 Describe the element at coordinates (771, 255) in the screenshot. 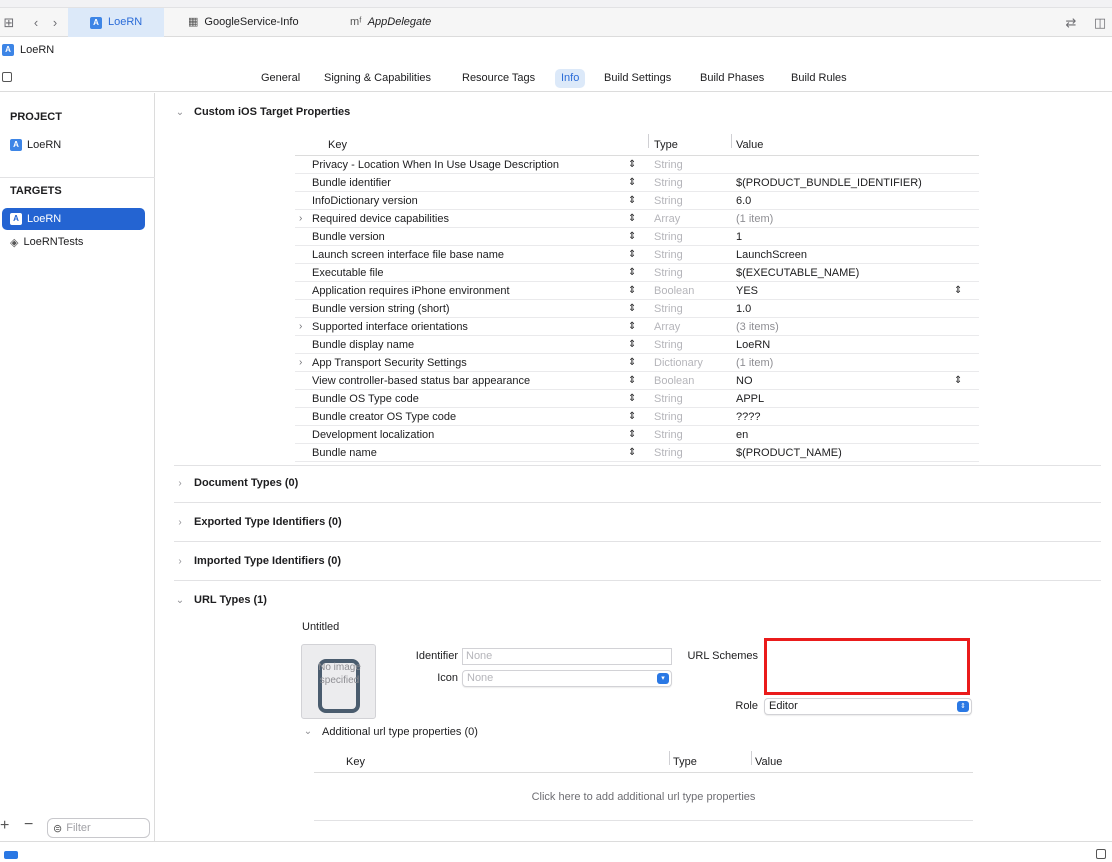

I see `property-value: LaunchScreen` at that location.